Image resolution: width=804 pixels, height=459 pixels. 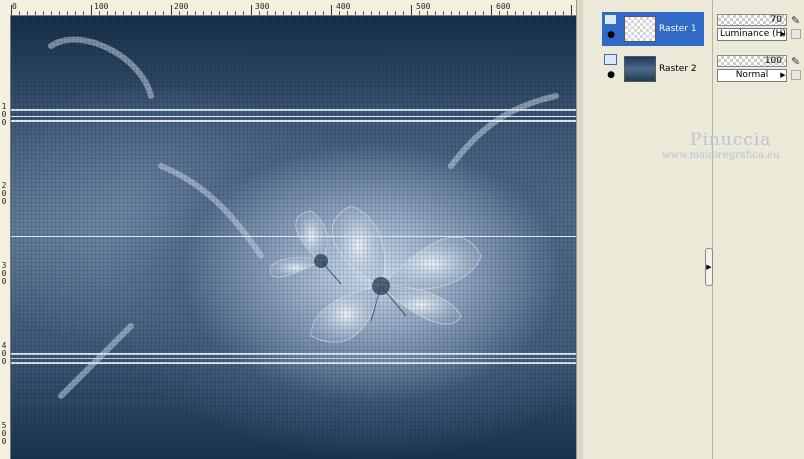 I want to click on layer-row-raster-2: ● Raster 2, so click(x=653, y=69).